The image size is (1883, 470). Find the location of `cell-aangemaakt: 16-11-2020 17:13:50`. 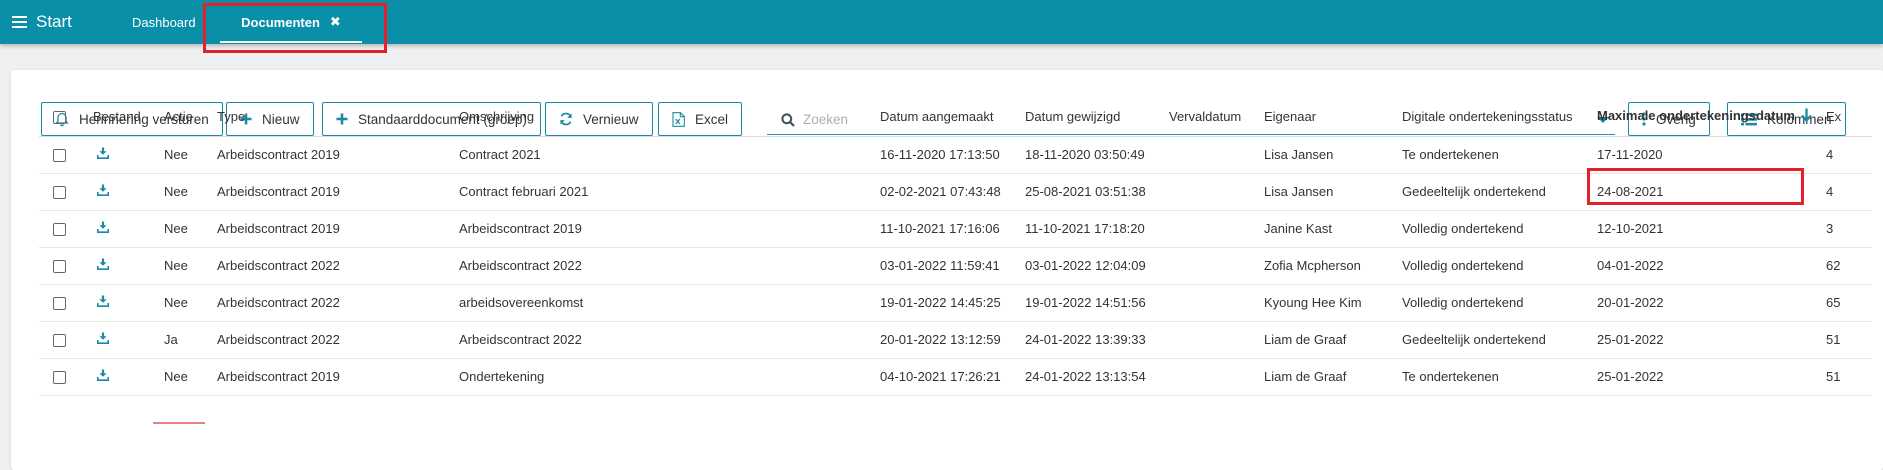

cell-aangemaakt: 16-11-2020 17:13:50 is located at coordinates (952, 155).